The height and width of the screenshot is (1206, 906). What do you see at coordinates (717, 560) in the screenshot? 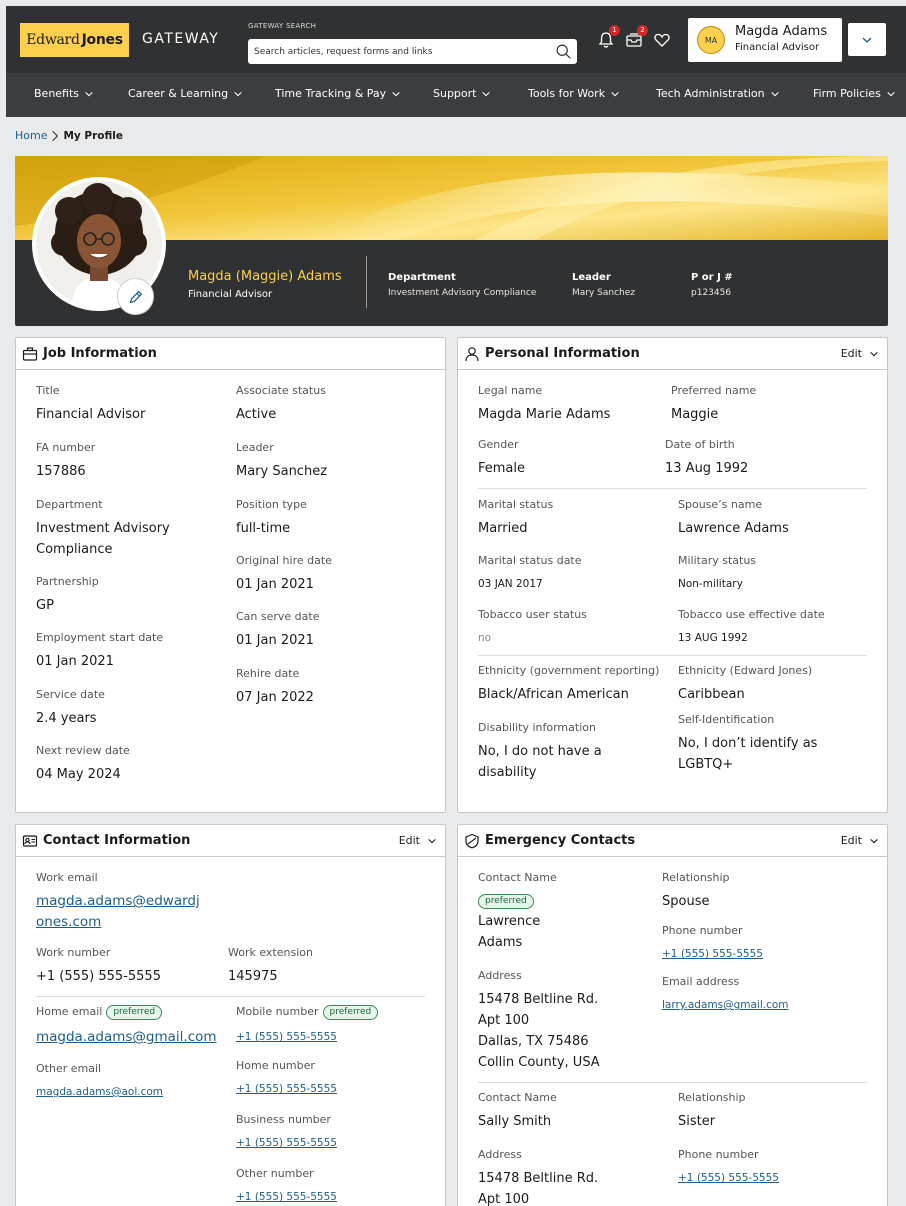
I see `field-label: Military status` at bounding box center [717, 560].